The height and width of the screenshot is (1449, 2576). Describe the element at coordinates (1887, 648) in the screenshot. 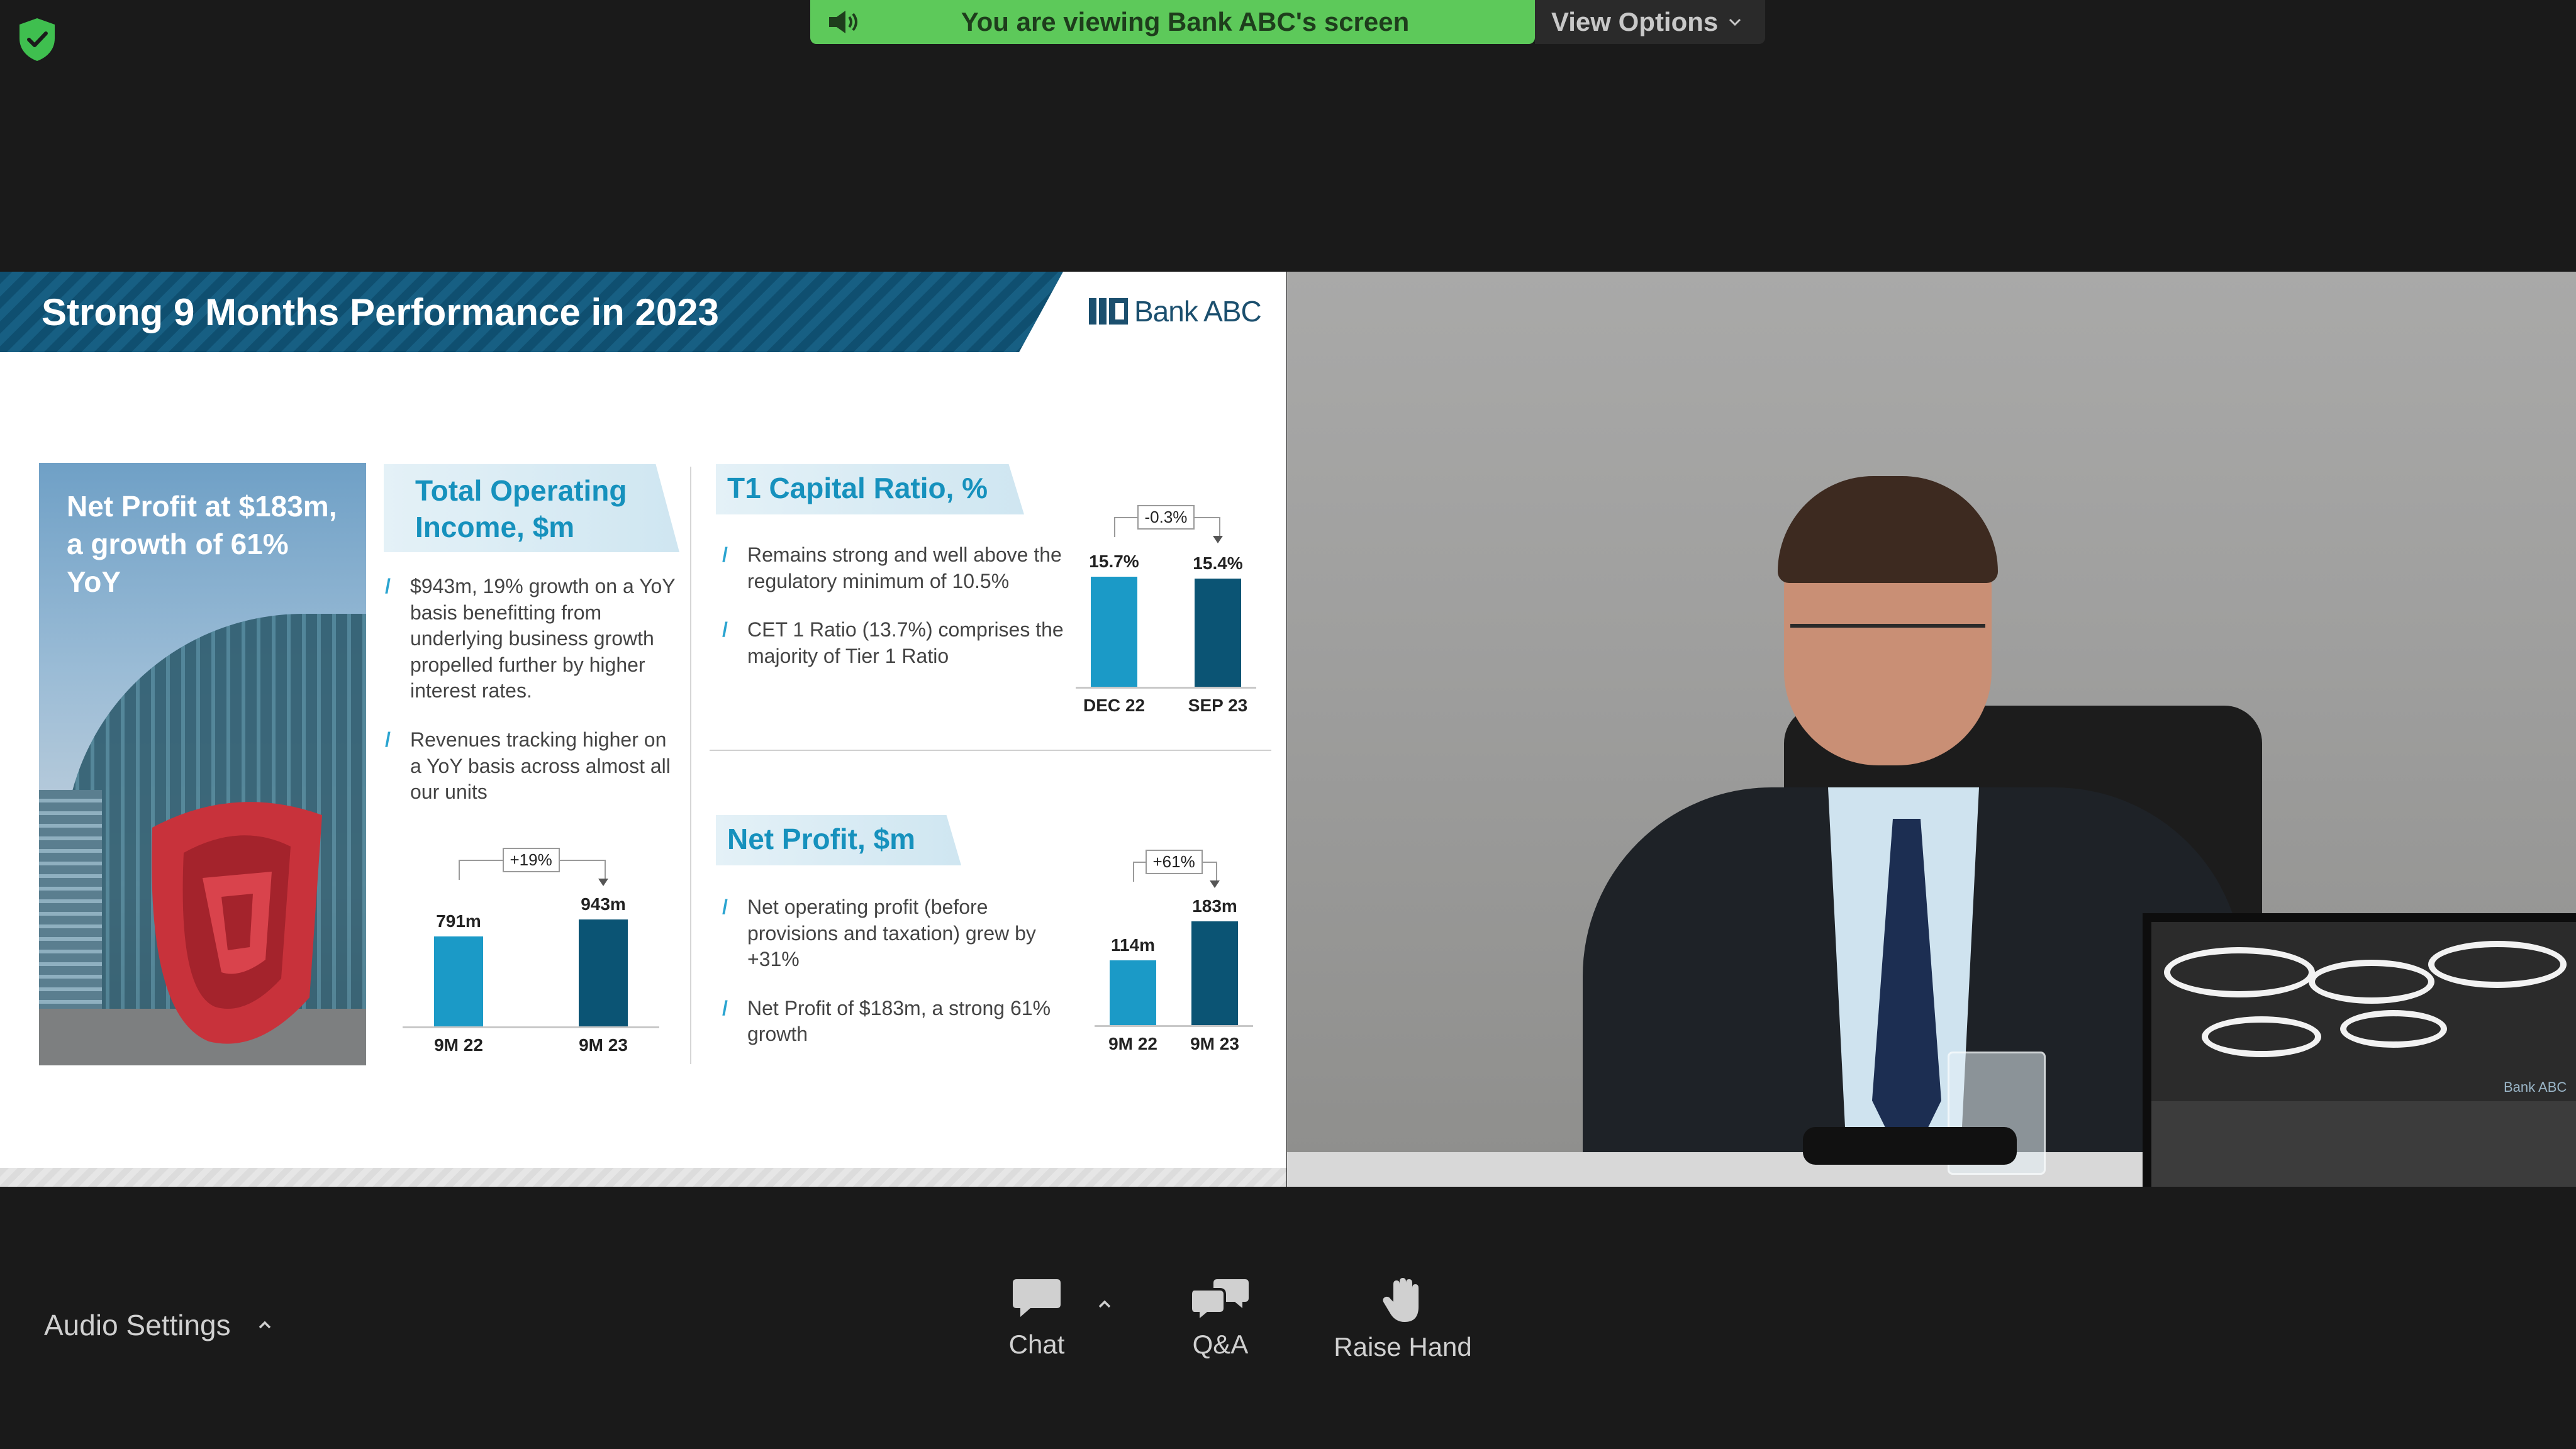

I see `speaker-glasses` at that location.